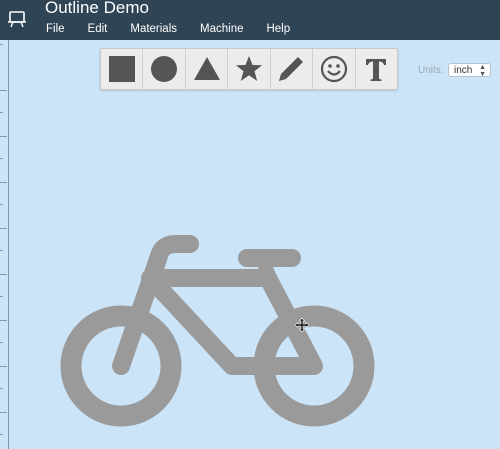 Image resolution: width=500 pixels, height=449 pixels. I want to click on vertical-ruler, so click(4, 244).